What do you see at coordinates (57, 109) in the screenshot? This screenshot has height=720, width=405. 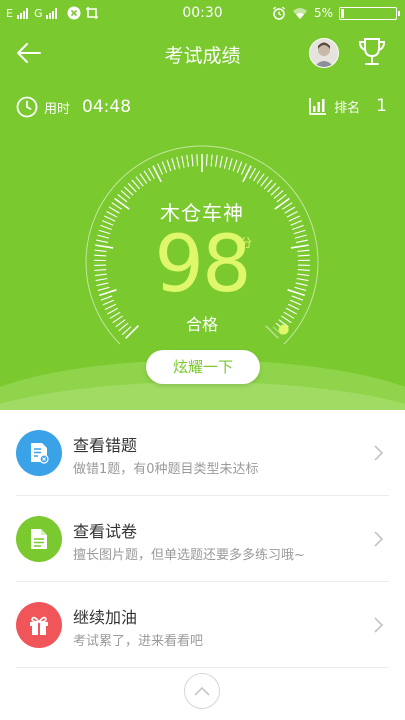 I see `time-label: 用时` at bounding box center [57, 109].